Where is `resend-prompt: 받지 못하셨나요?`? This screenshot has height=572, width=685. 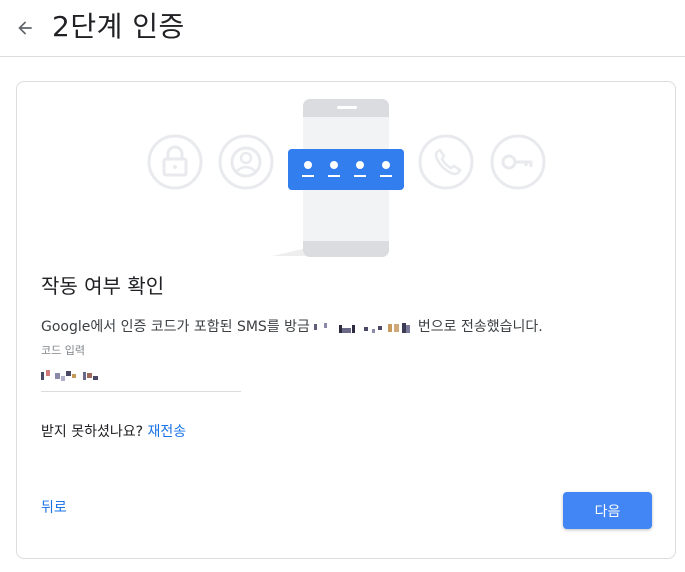 resend-prompt: 받지 못하셨나요? is located at coordinates (92, 432).